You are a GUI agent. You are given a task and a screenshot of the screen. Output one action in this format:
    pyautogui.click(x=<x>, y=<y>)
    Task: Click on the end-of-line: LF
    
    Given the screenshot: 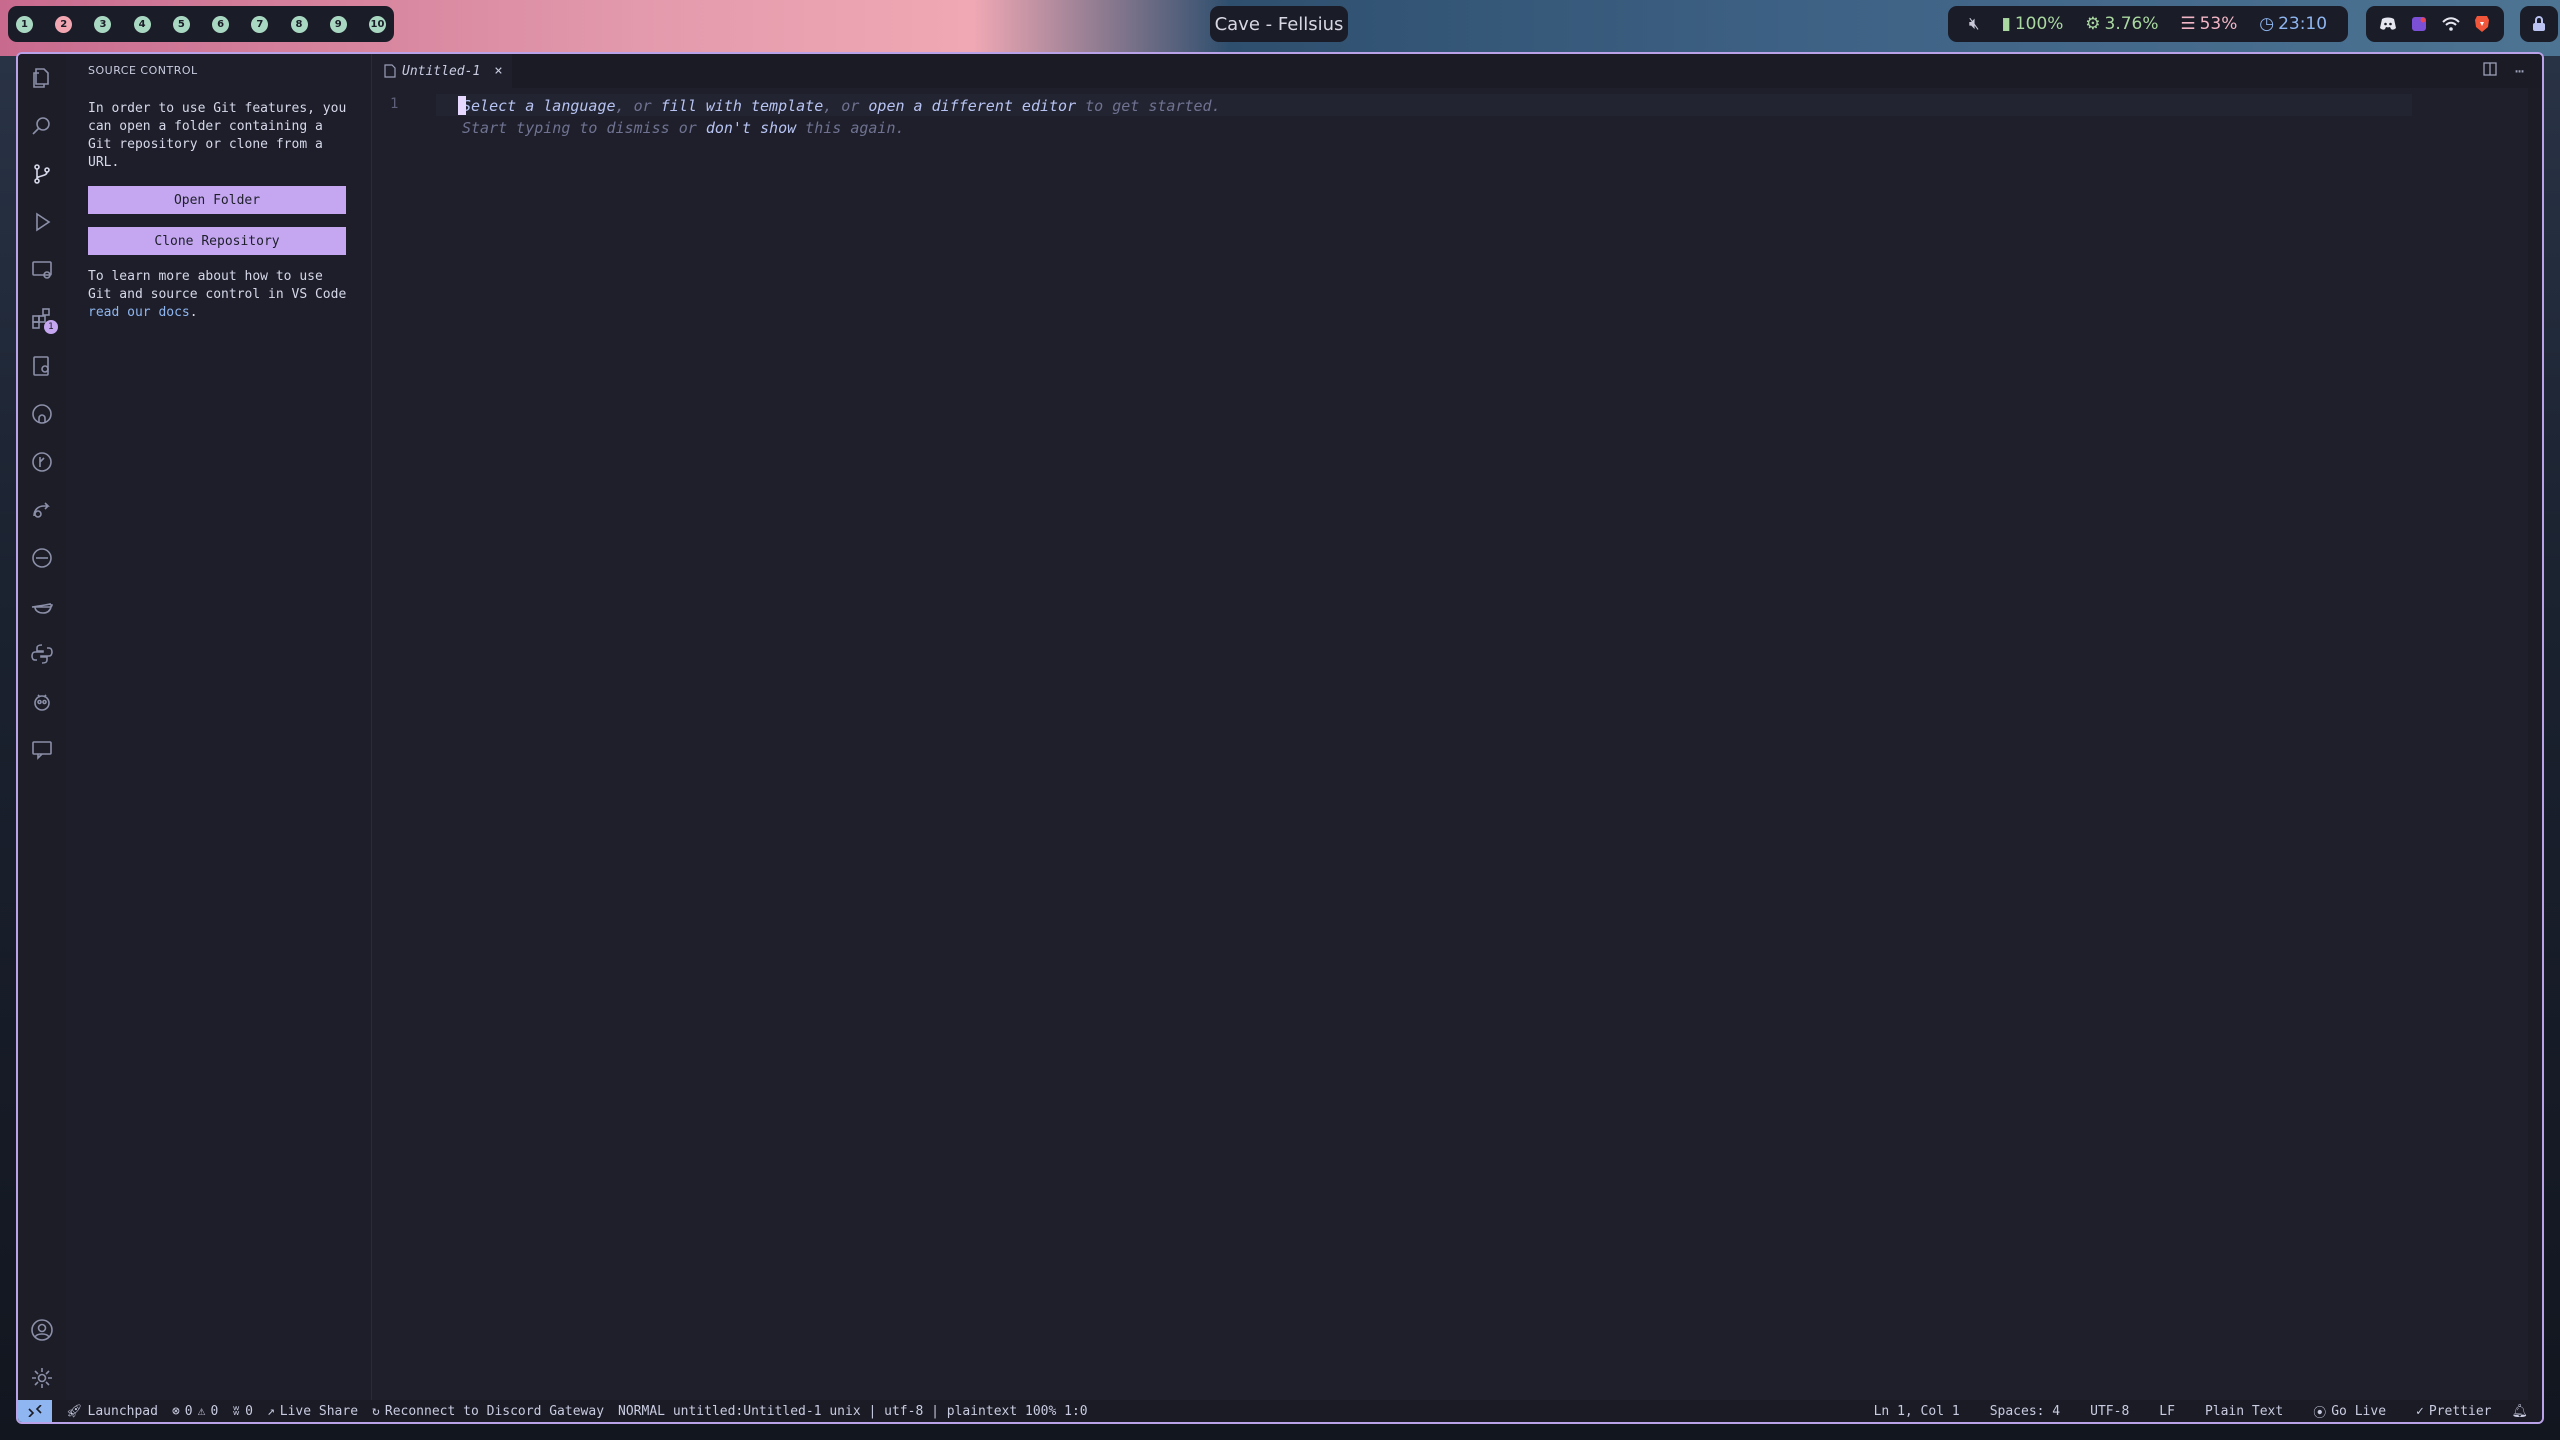 What is the action you would take?
    pyautogui.click(x=2167, y=1411)
    